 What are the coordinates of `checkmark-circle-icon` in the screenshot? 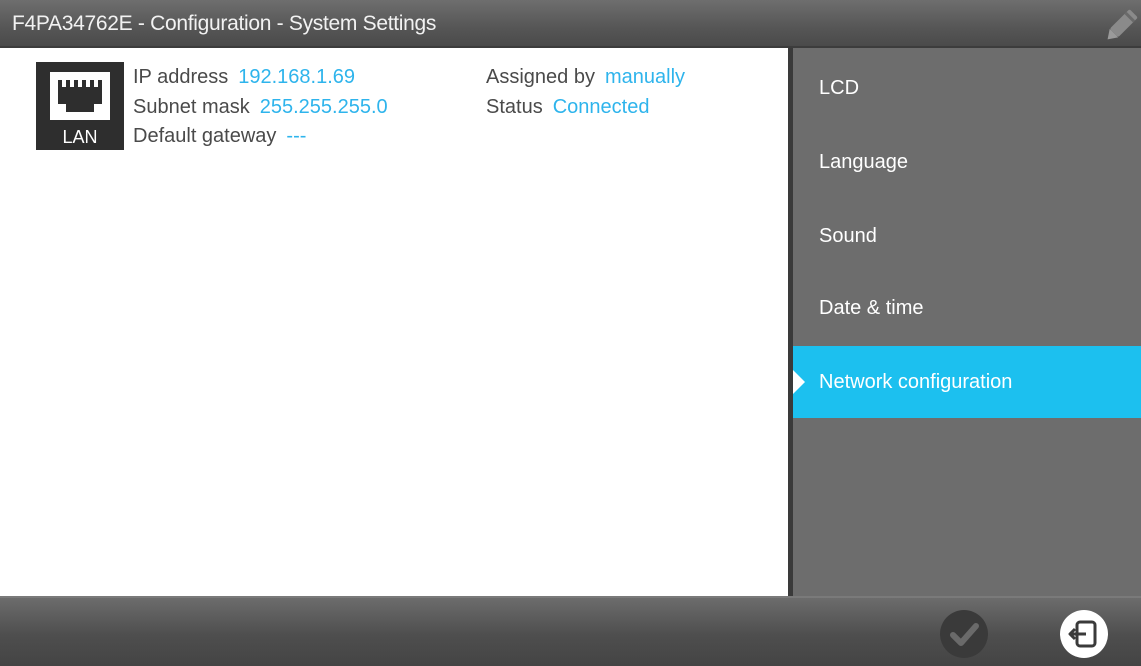 It's located at (964, 634).